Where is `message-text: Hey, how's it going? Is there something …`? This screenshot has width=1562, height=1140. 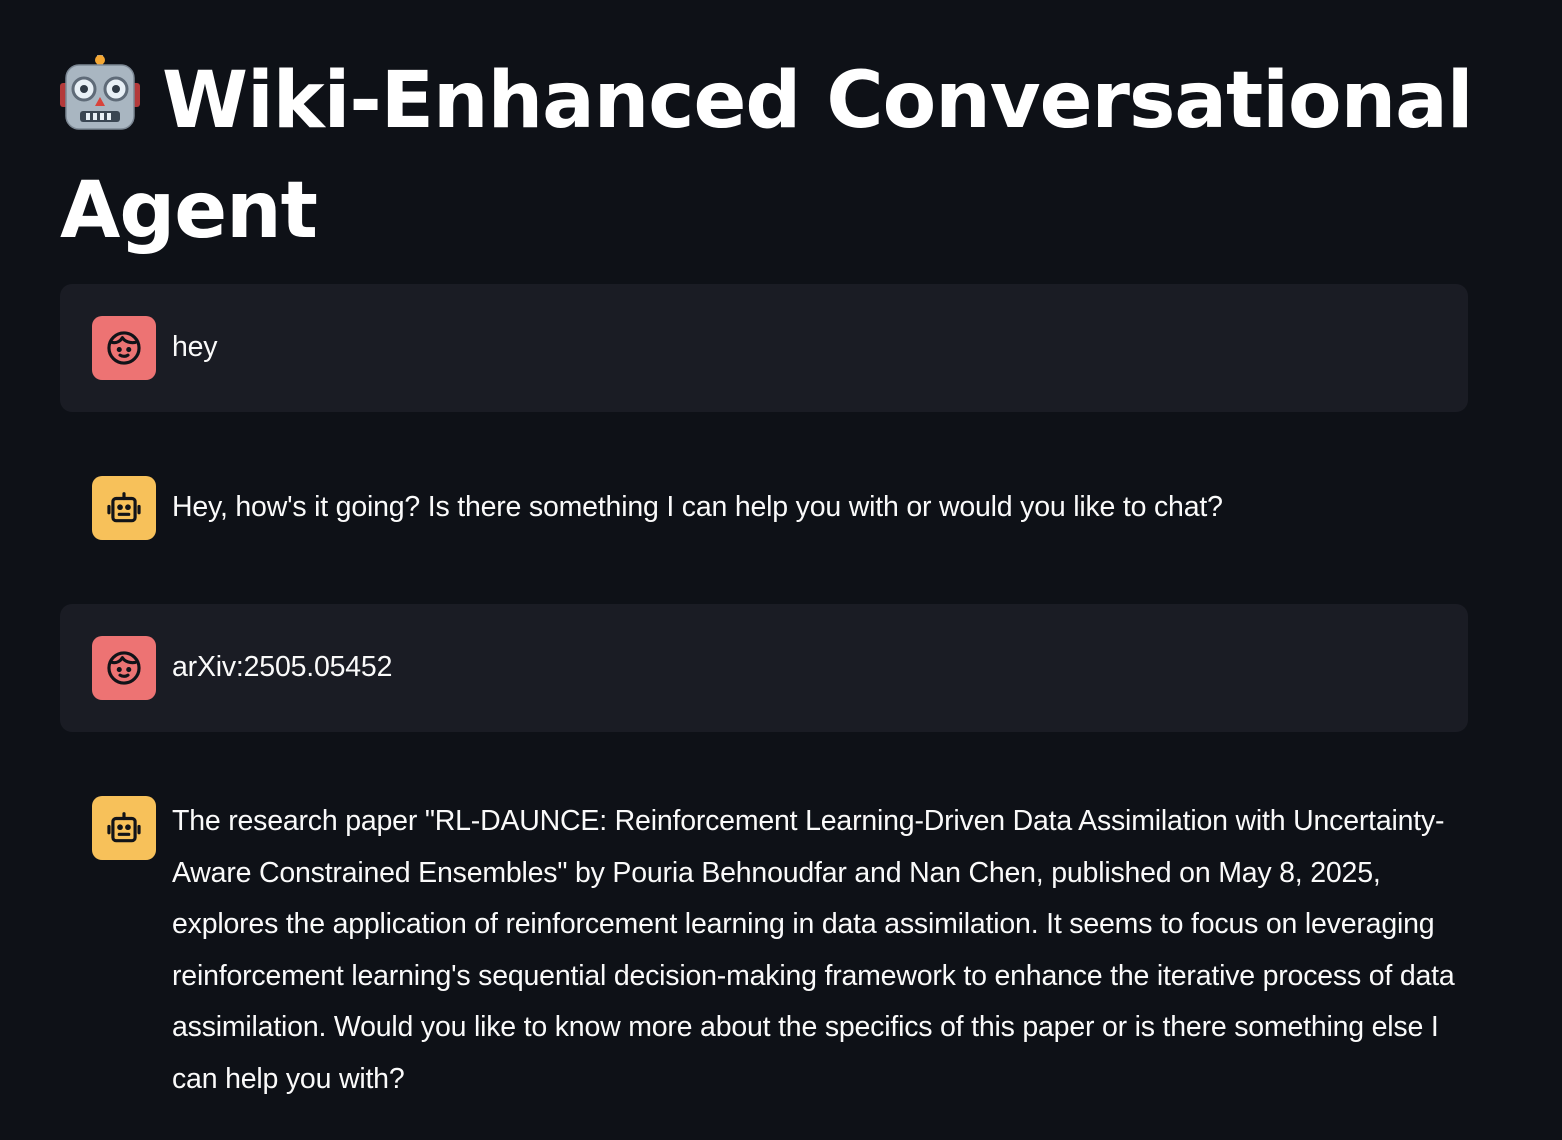
message-text: Hey, how's it going? Is there something … is located at coordinates (697, 507).